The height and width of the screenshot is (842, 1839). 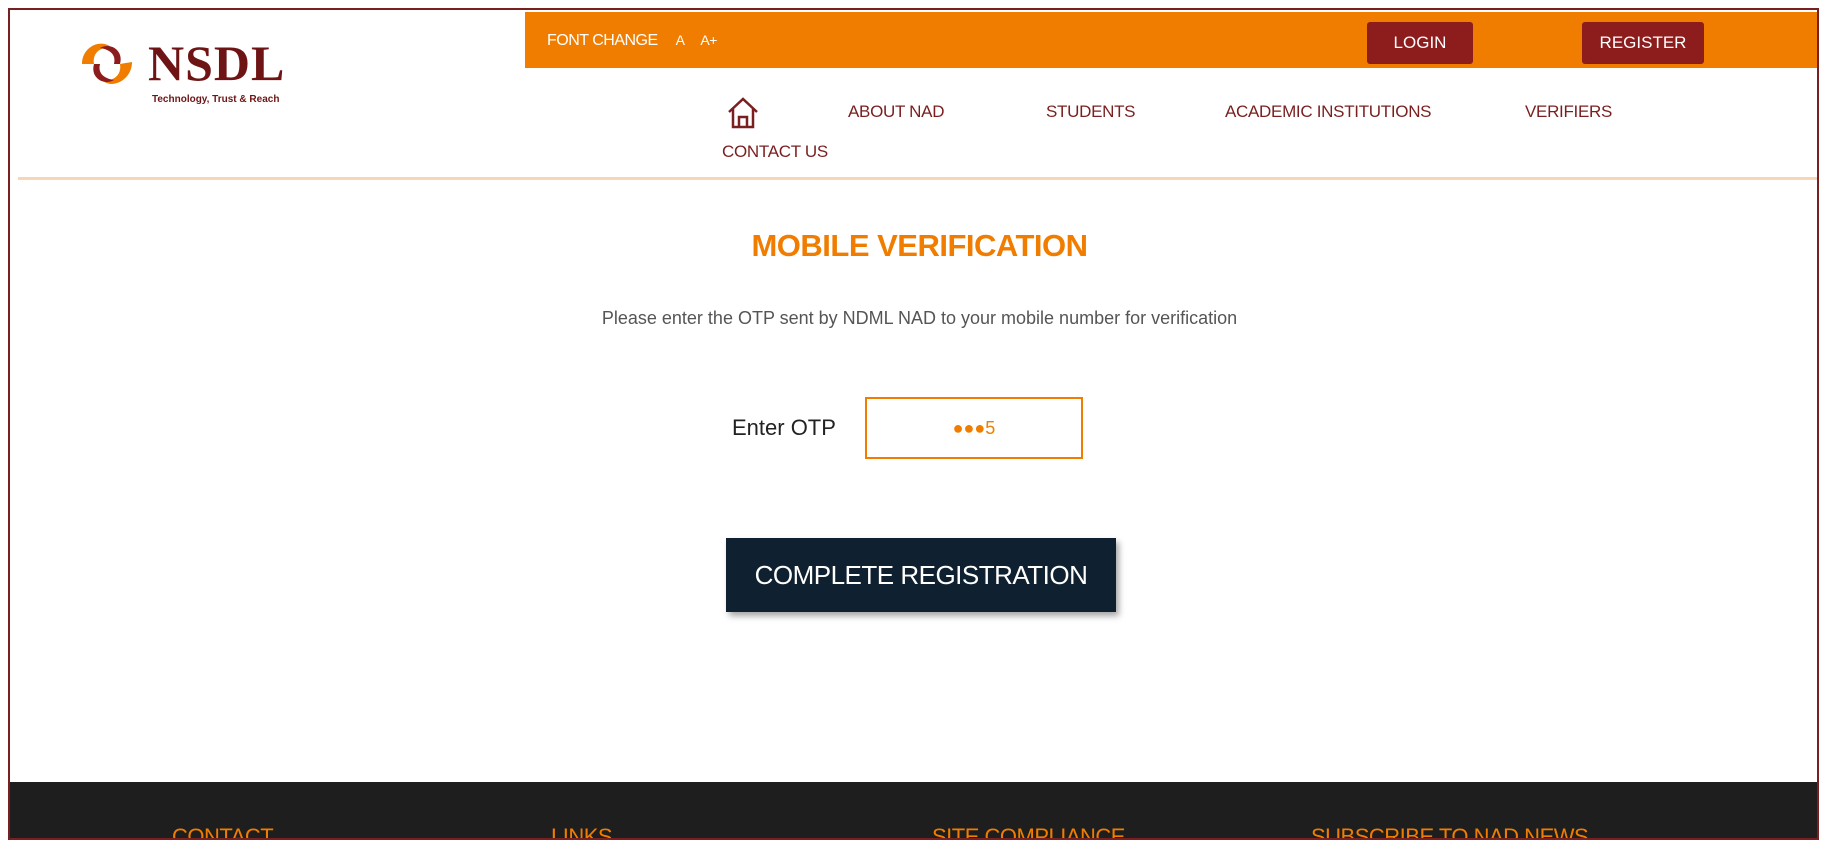 I want to click on nav-item-students: STUDENTS, so click(x=1091, y=112).